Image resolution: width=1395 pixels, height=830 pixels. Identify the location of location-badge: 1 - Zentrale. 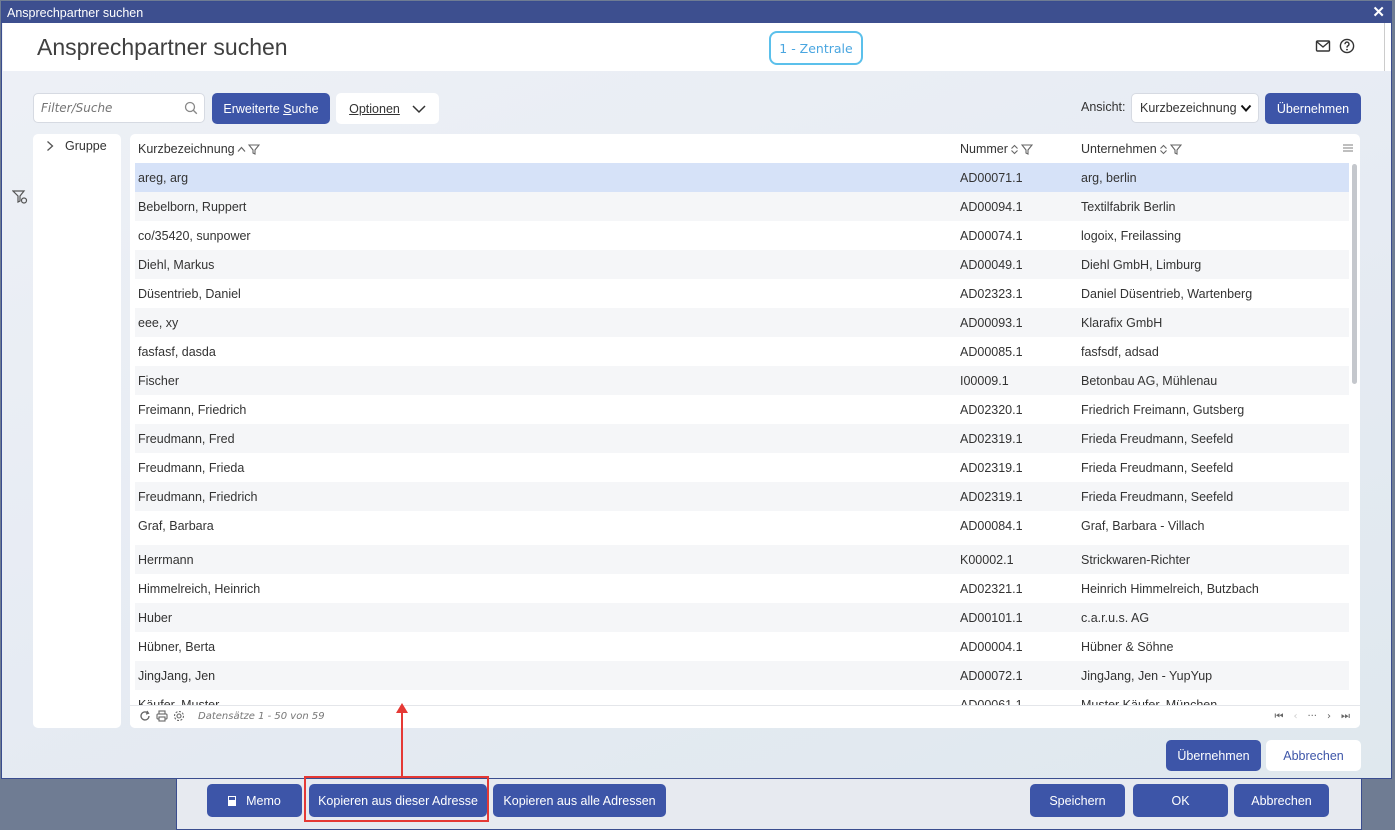
(816, 48).